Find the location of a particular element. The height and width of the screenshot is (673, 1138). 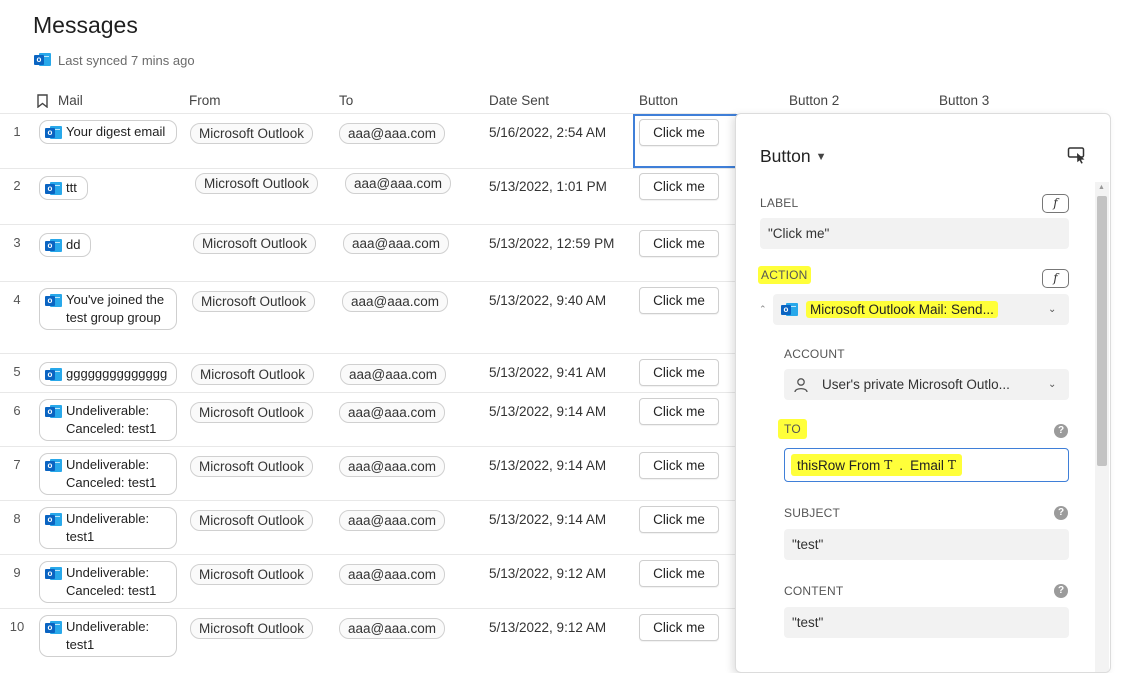

row-number: 2 is located at coordinates (17, 185).